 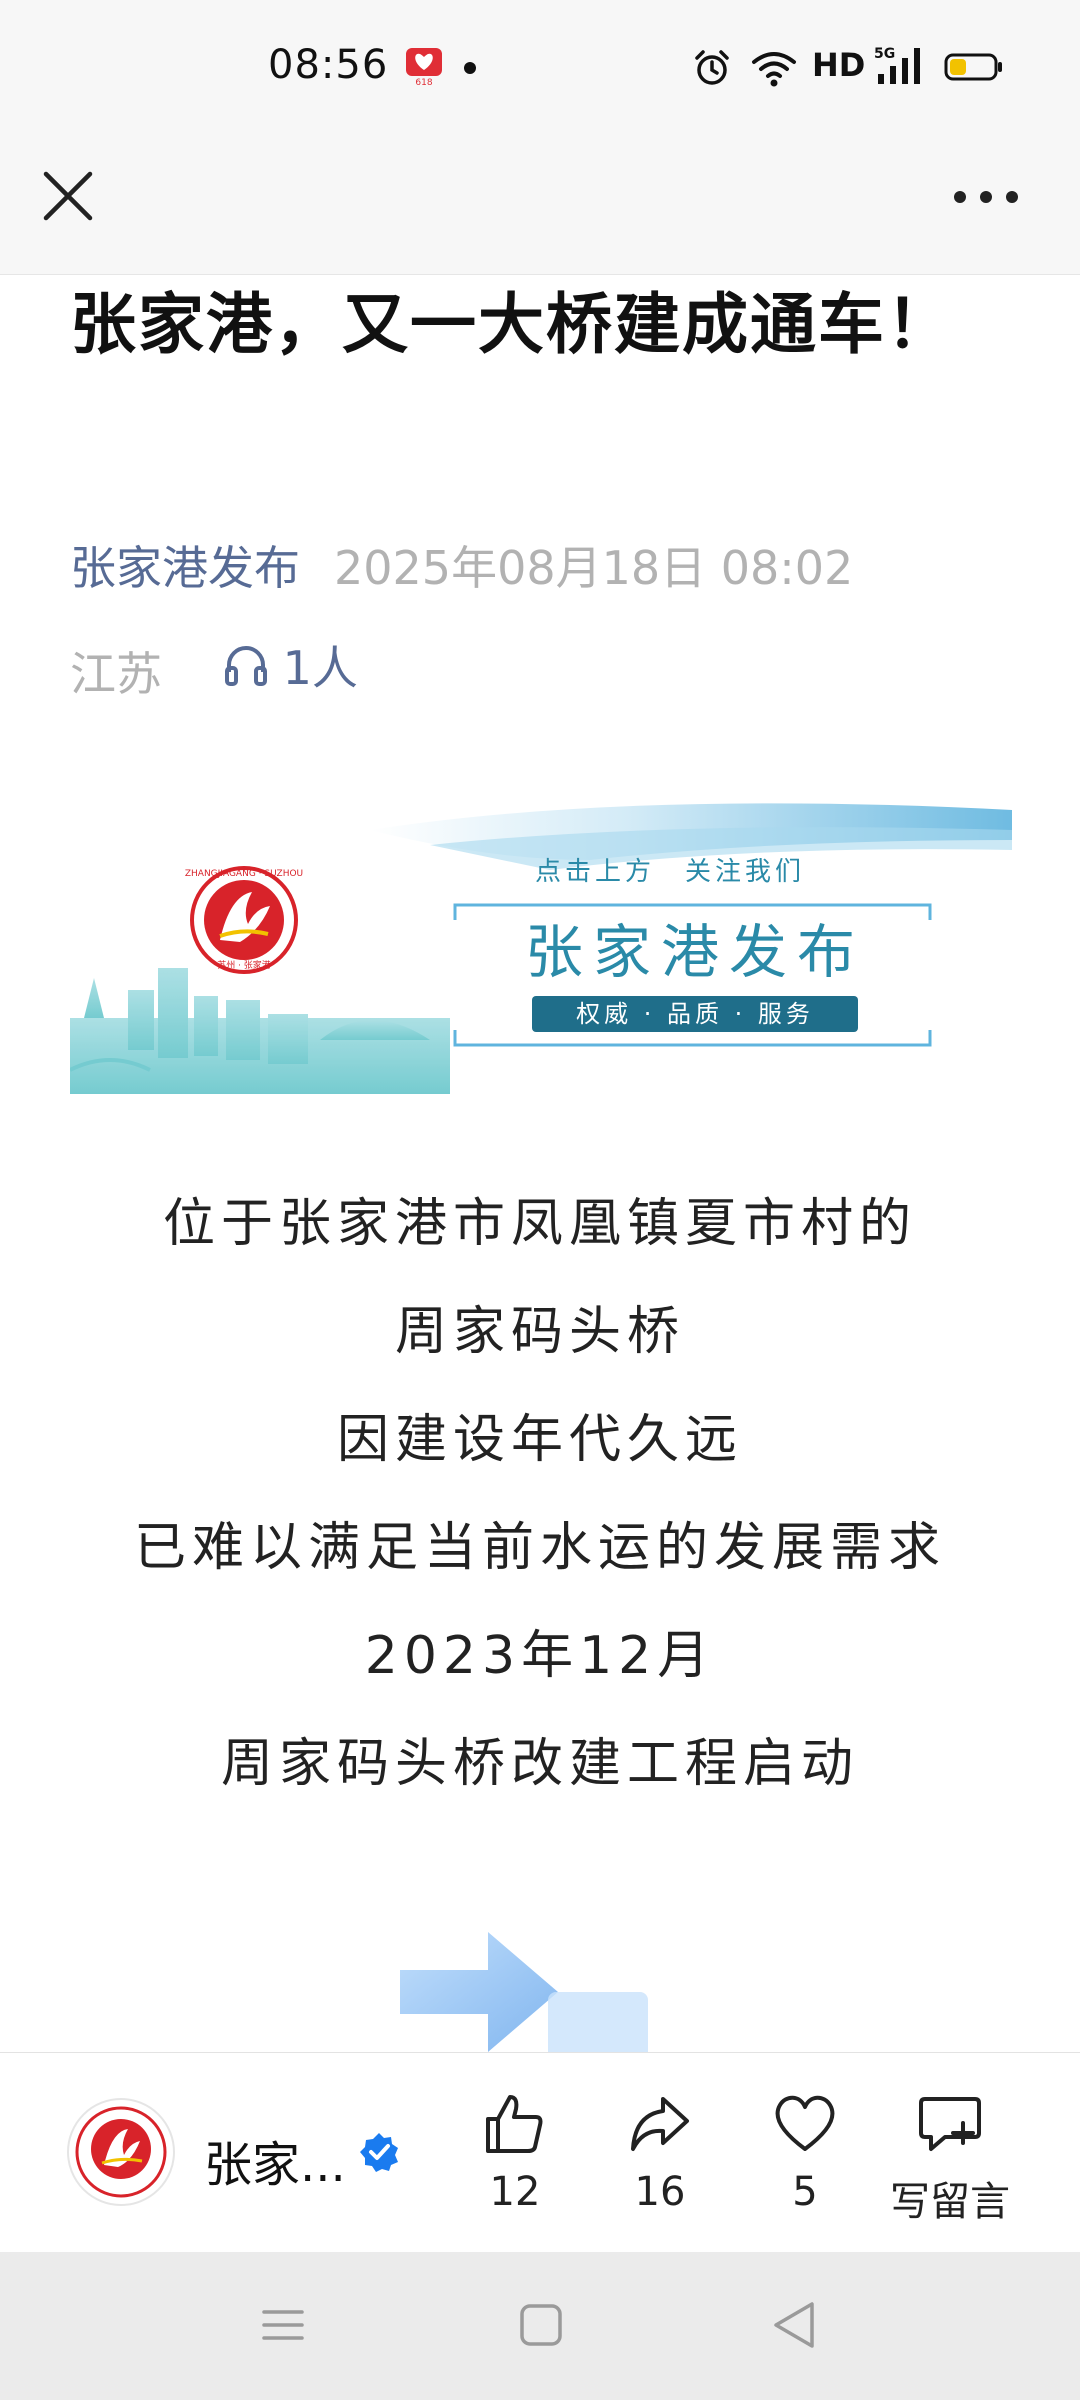 What do you see at coordinates (320, 668) in the screenshot?
I see `listeners-count: 1人` at bounding box center [320, 668].